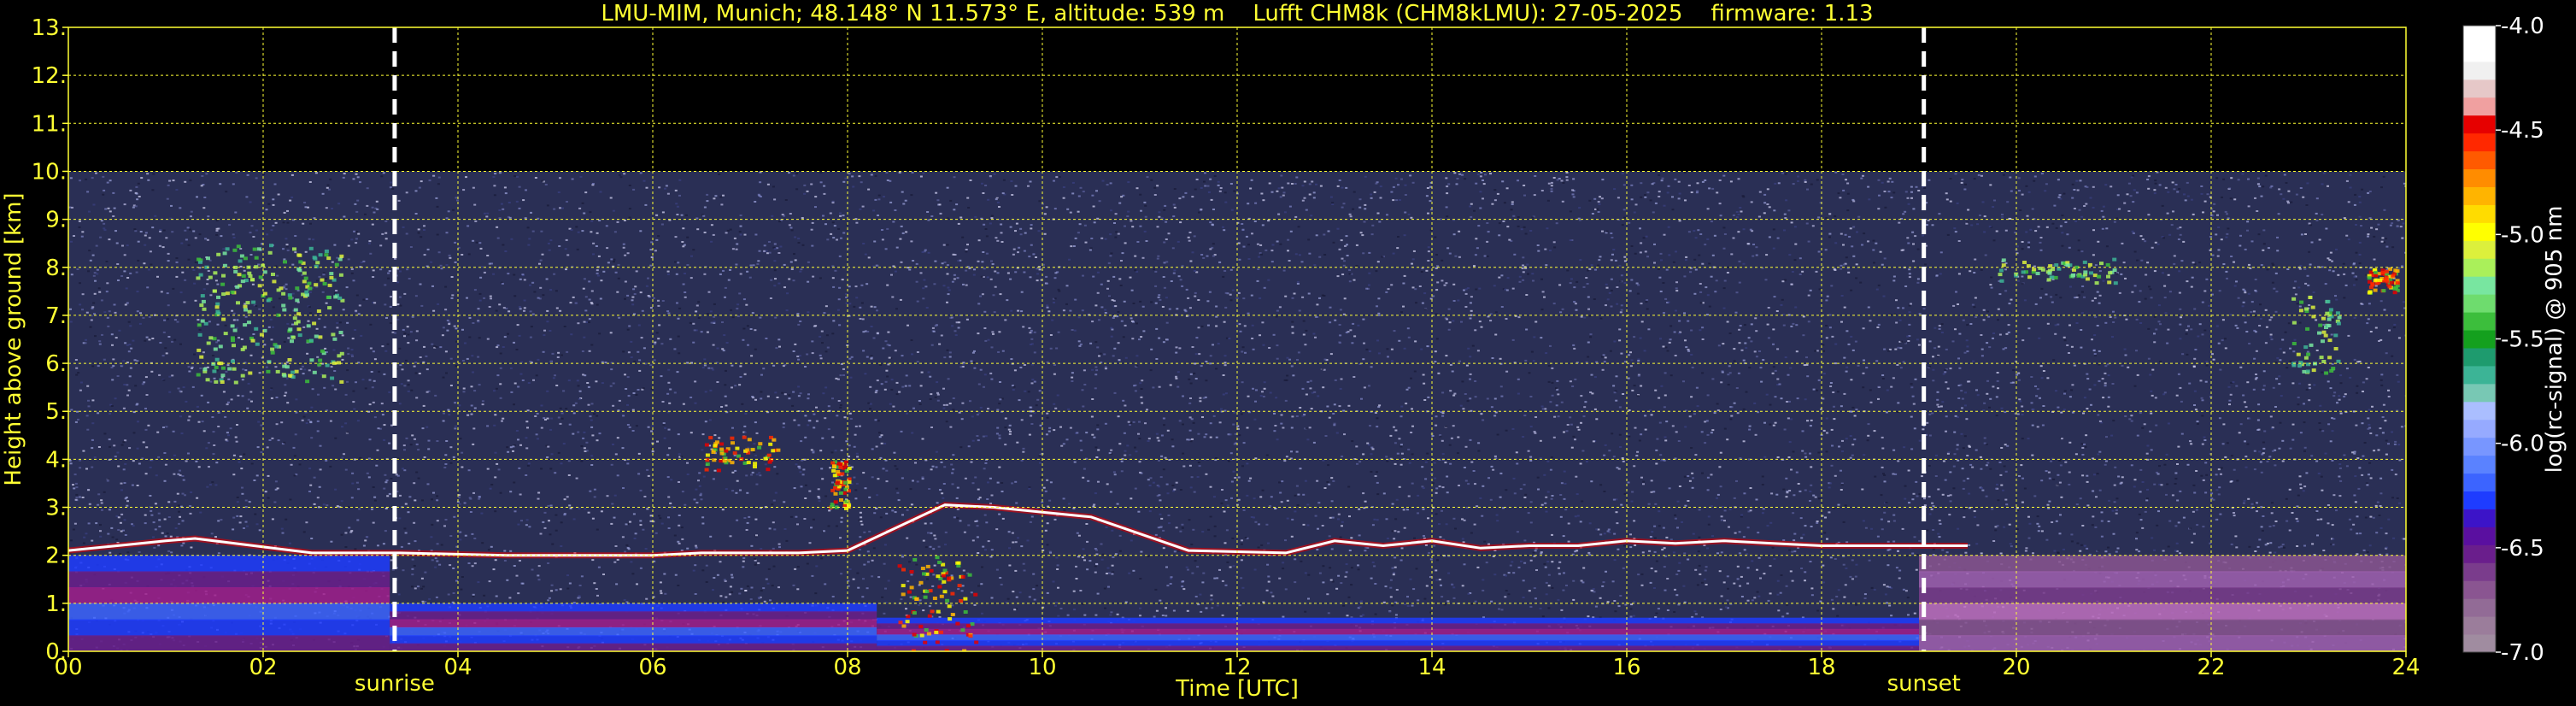 This screenshot has height=706, width=2576. Describe the element at coordinates (2522, 549) in the screenshot. I see `colorbar-tick-label: -6.5` at that location.